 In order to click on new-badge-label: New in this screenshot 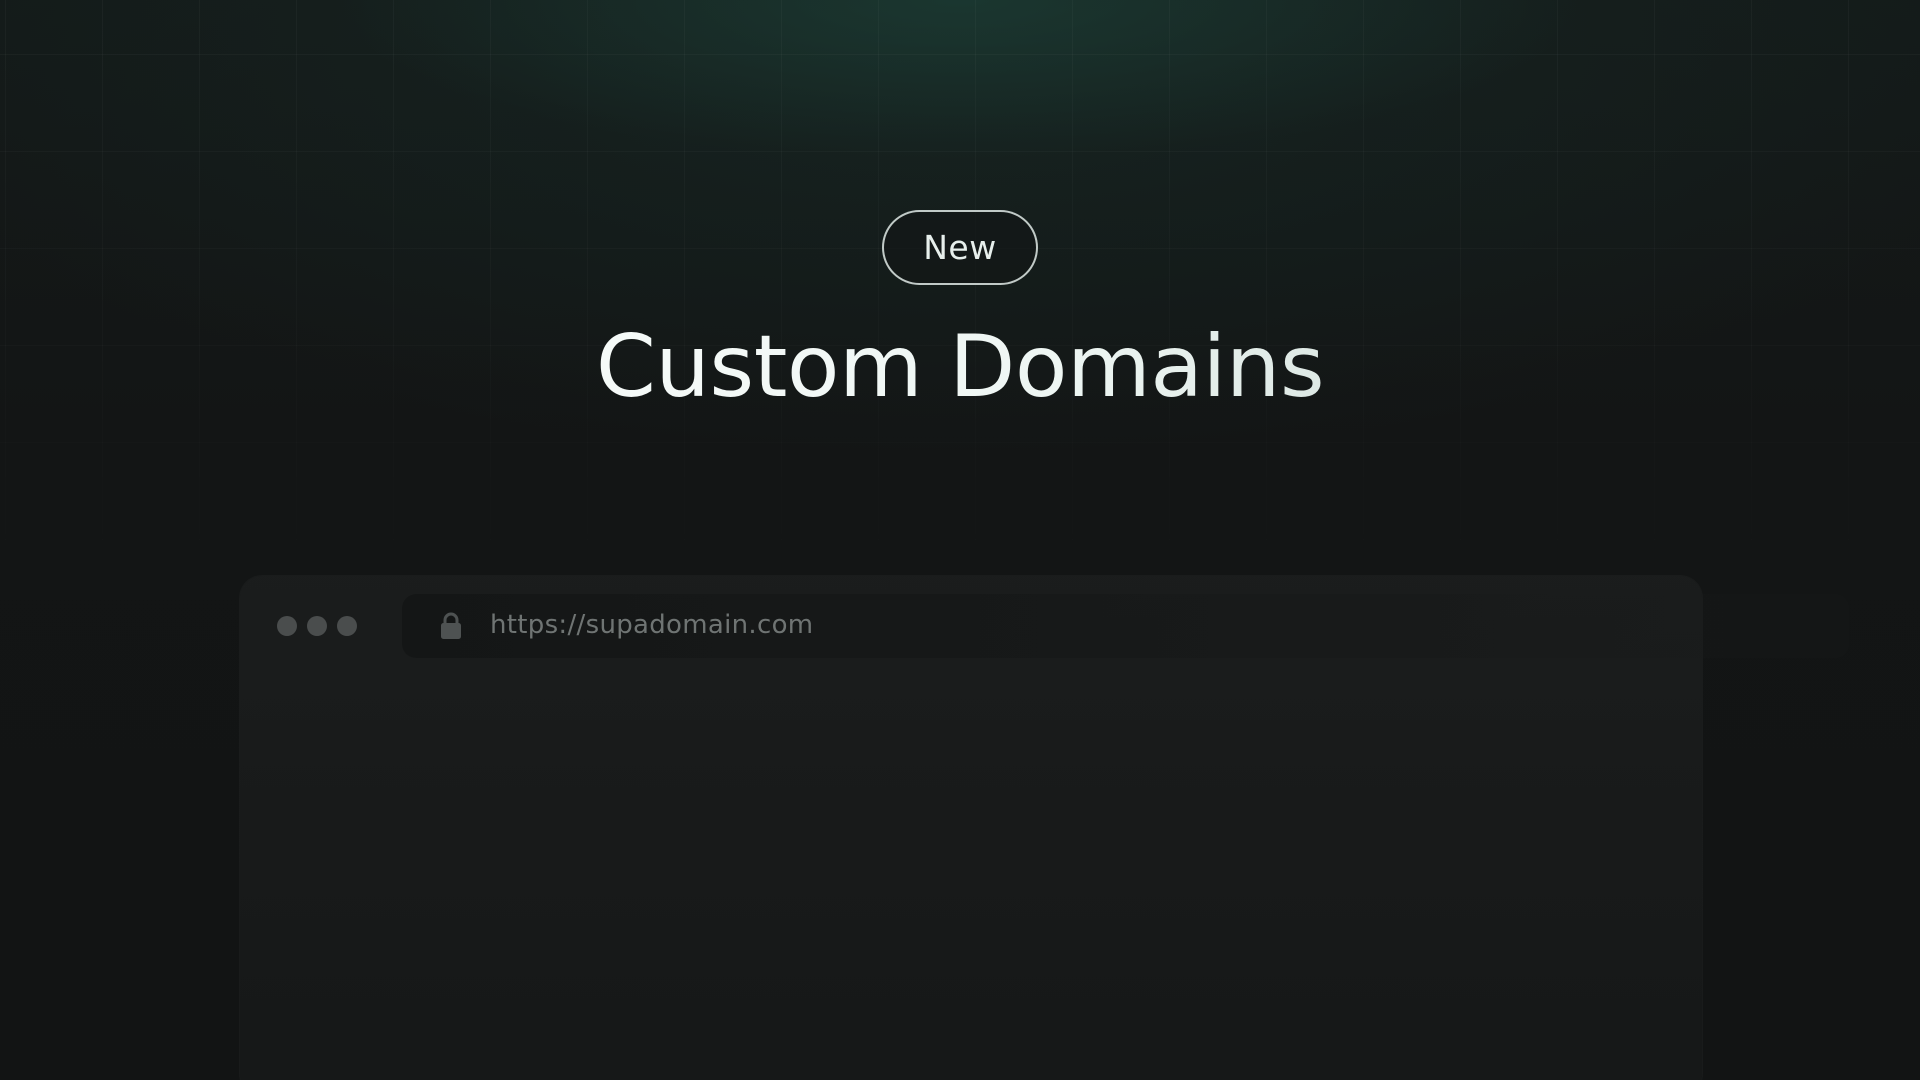, I will do `click(960, 247)`.